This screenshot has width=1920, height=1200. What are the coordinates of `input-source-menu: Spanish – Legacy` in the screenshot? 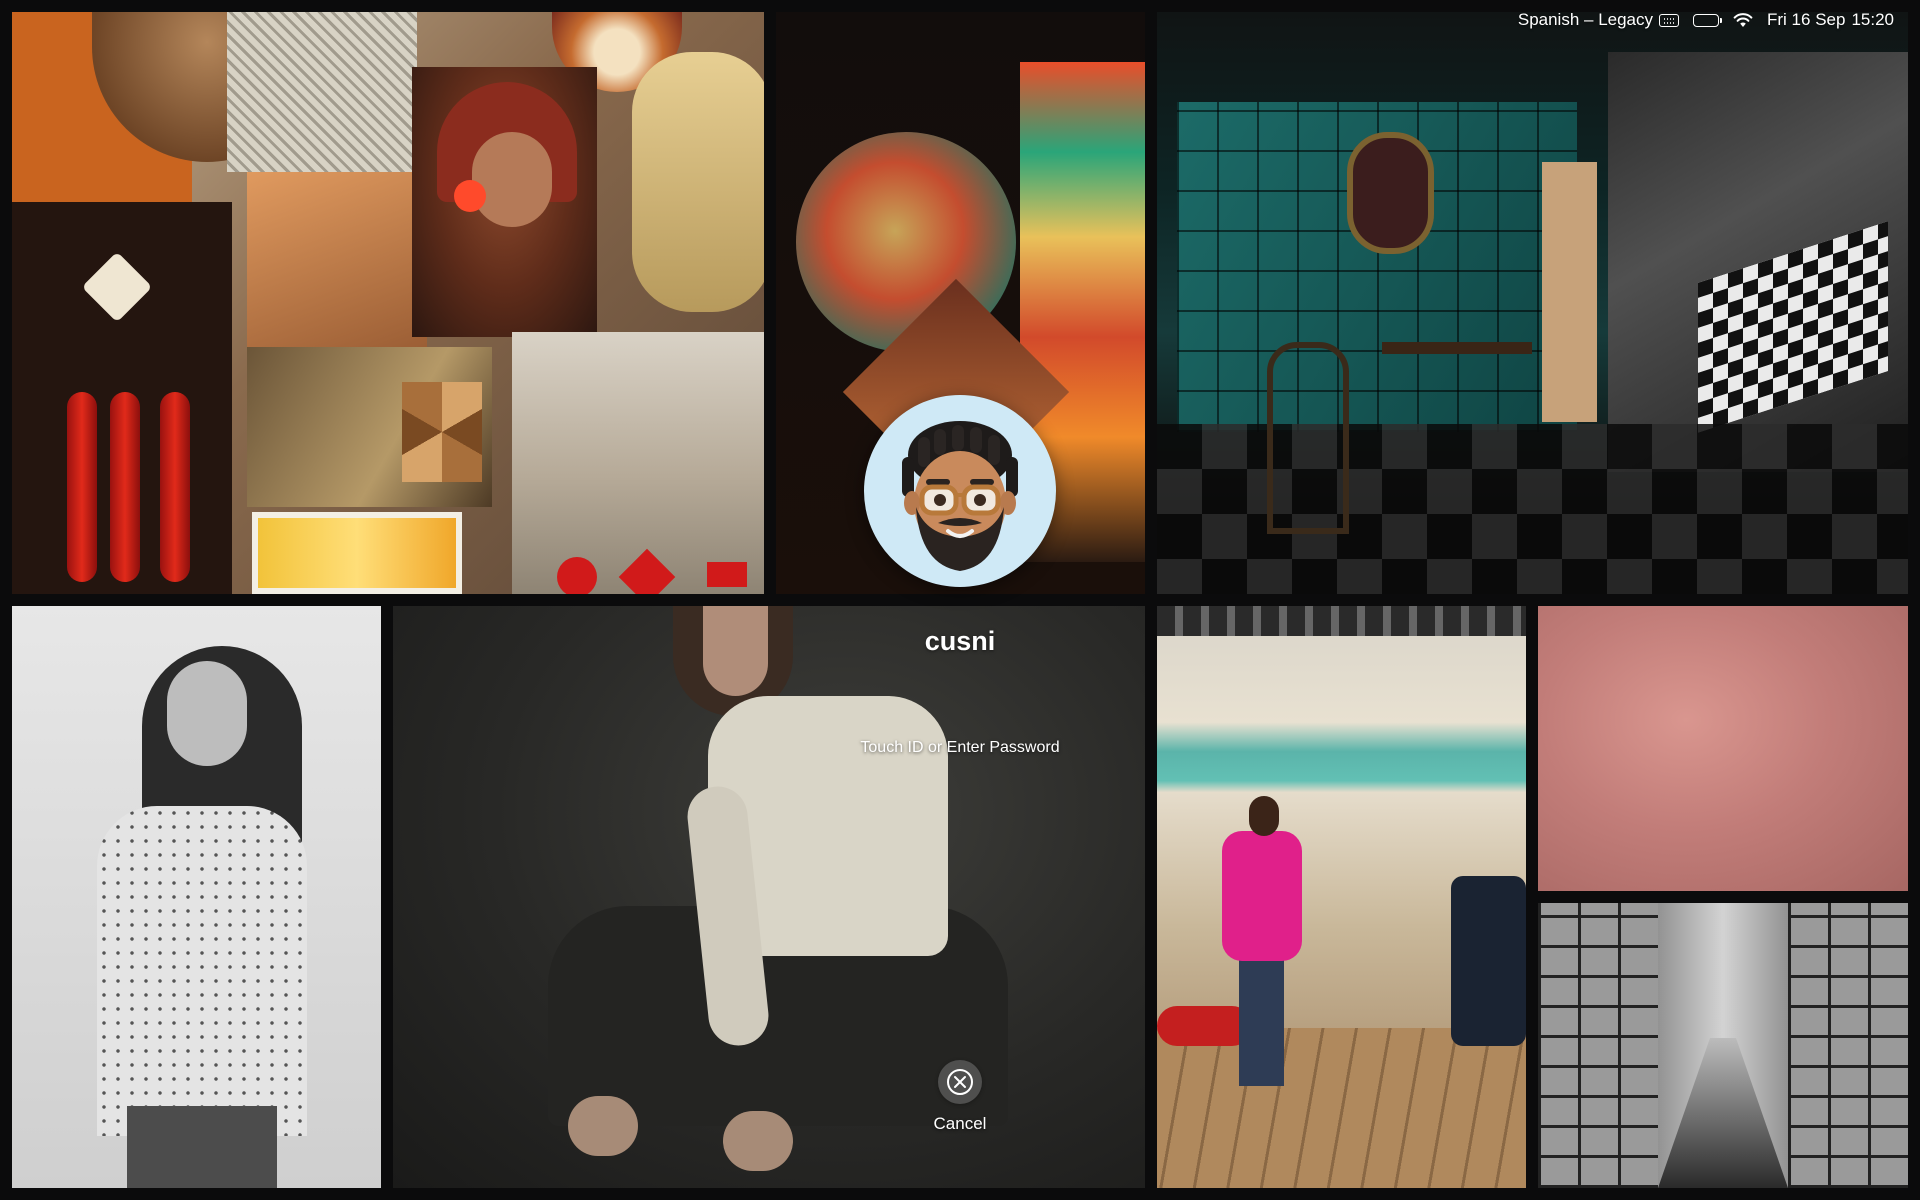 It's located at (1598, 20).